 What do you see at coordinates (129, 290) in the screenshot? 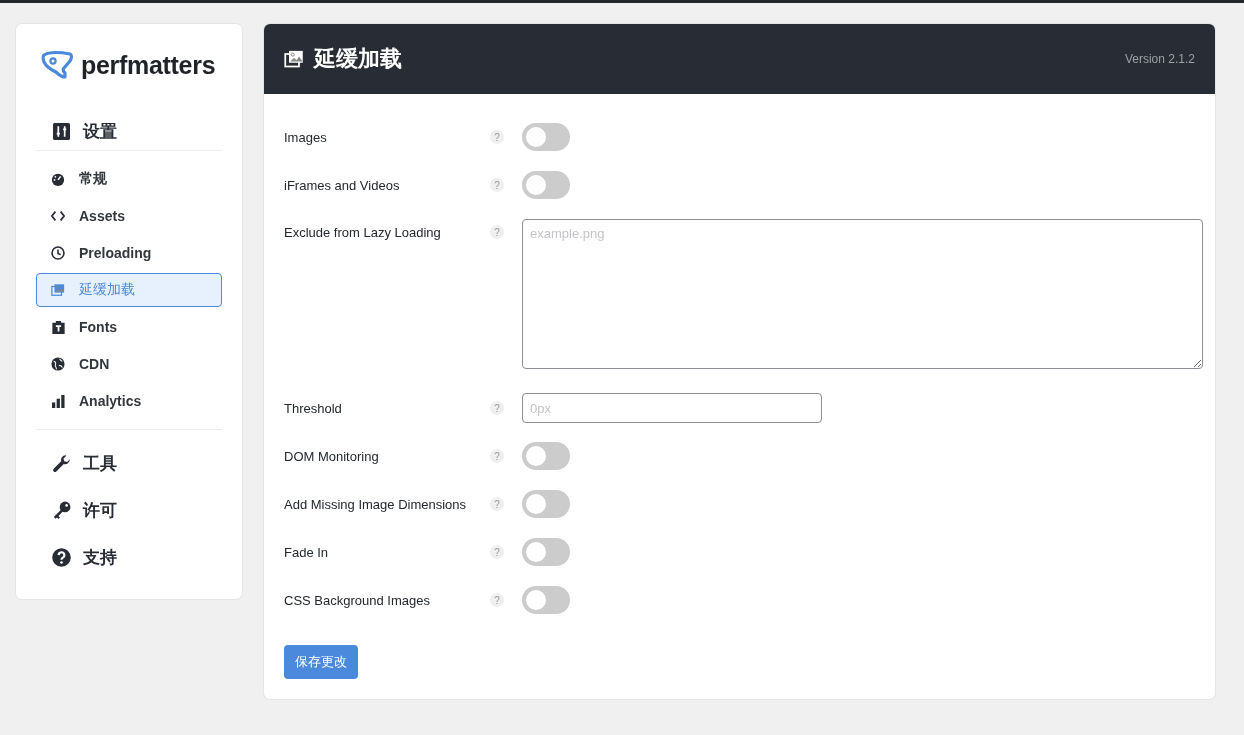
I see `sidebar-item: 延缓加载` at bounding box center [129, 290].